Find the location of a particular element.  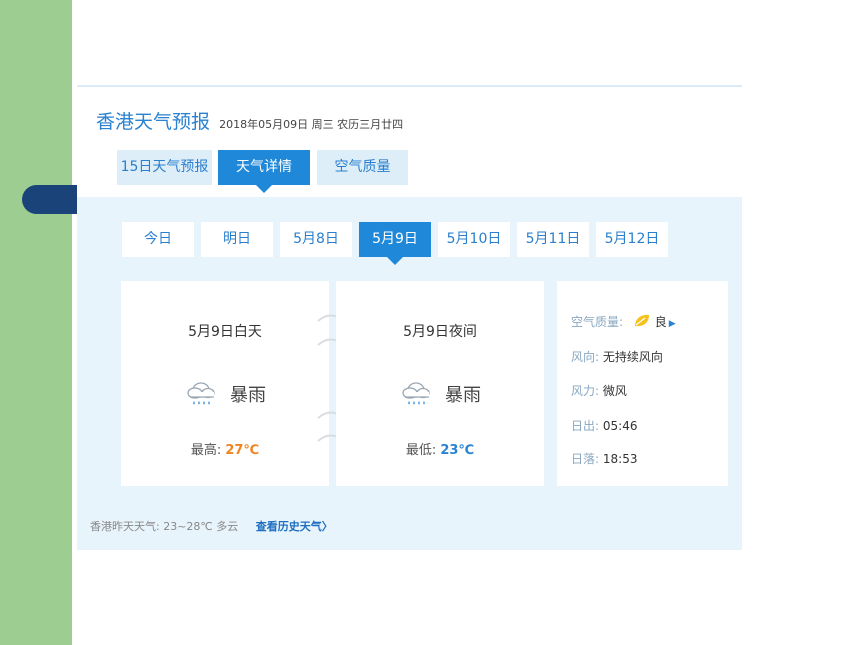

footer: 香港昨天天气: 23~28℃ 多云 查看历史天气〉 is located at coordinates (211, 526).